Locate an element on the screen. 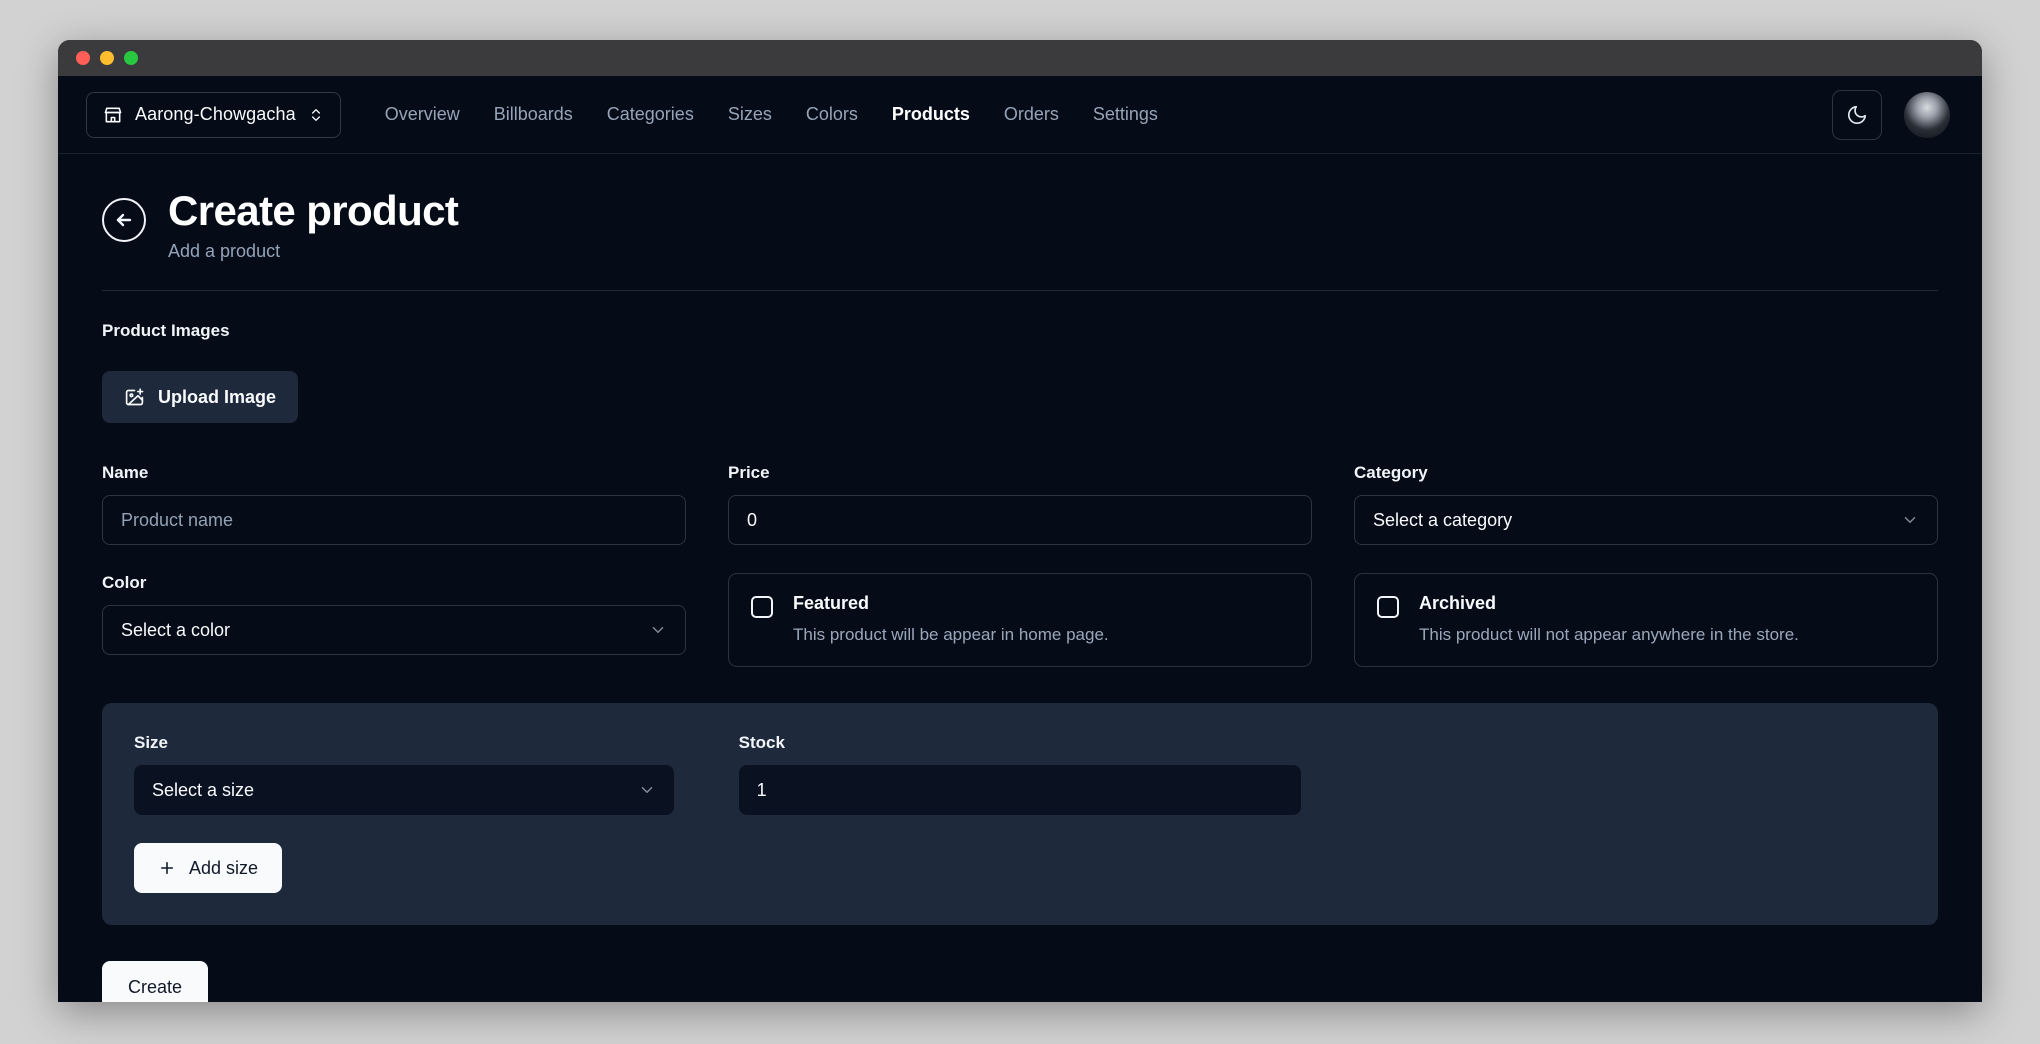  theme-toggle-button is located at coordinates (1857, 114).